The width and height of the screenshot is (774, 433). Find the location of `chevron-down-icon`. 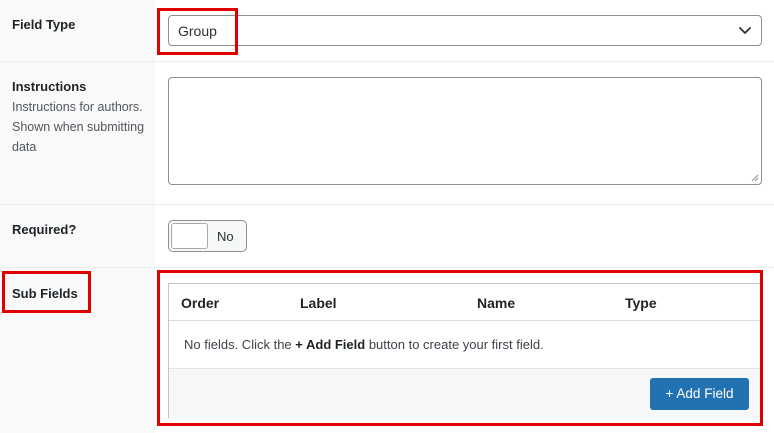

chevron-down-icon is located at coordinates (745, 30).